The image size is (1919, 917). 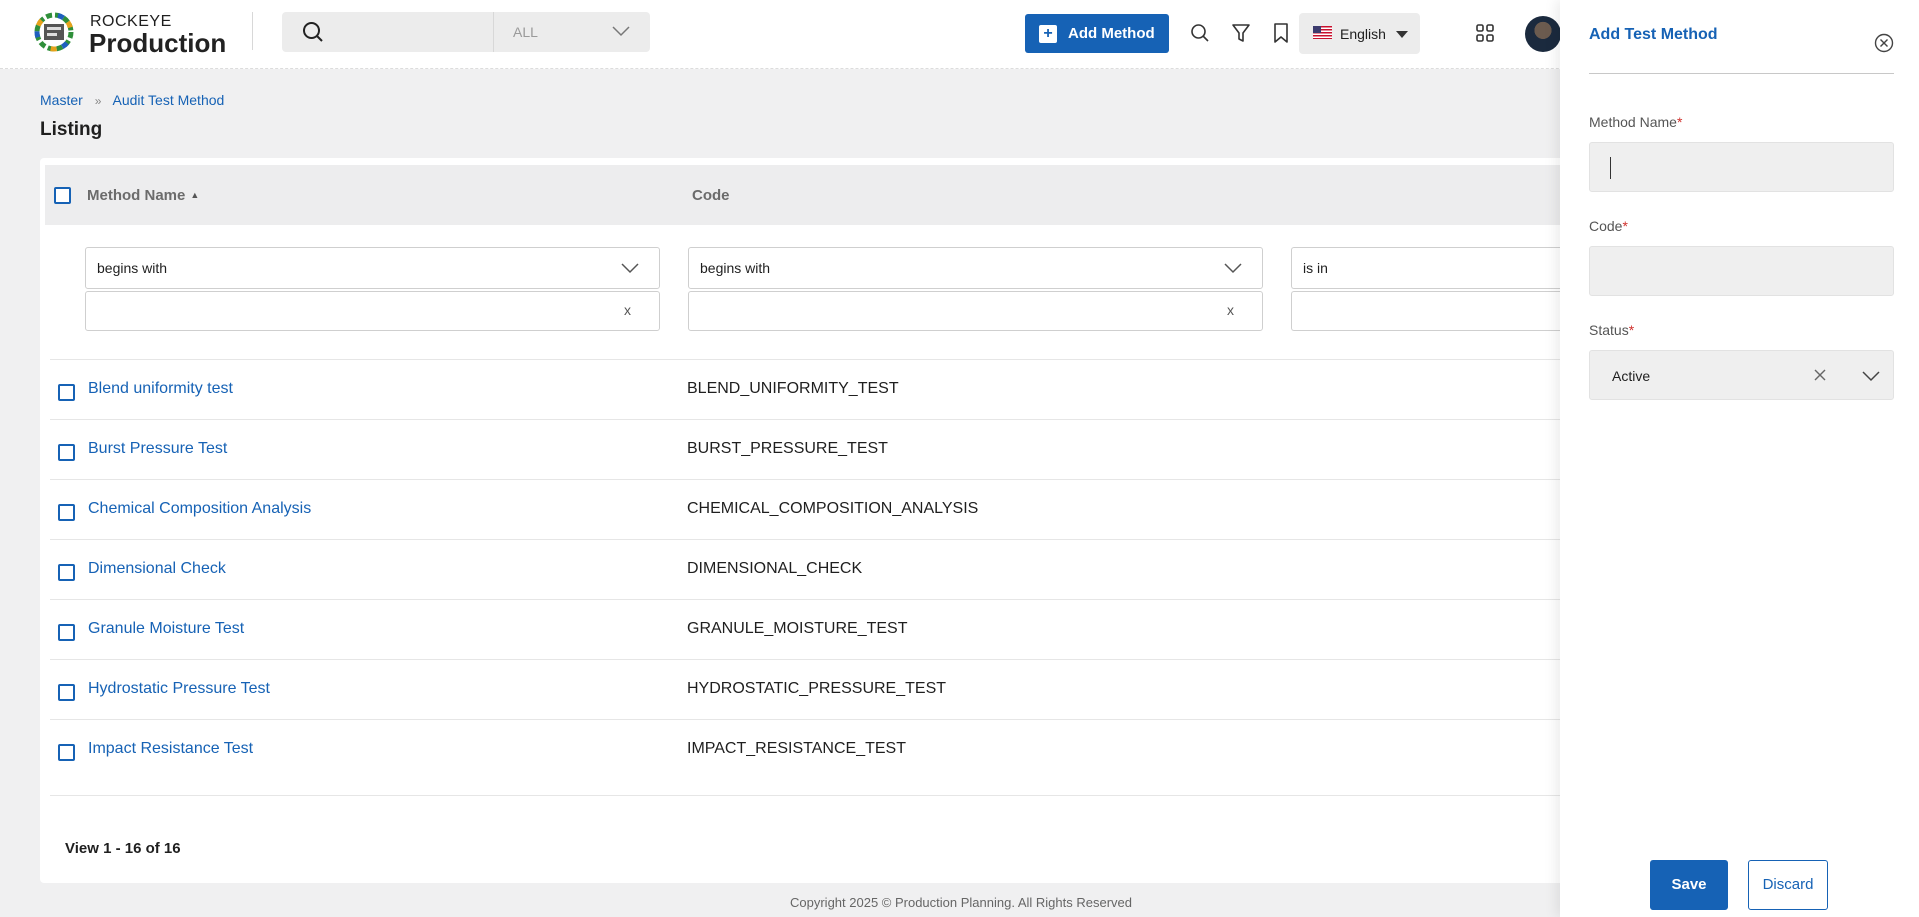 What do you see at coordinates (1111, 33) in the screenshot?
I see `add-method-label: Add Method` at bounding box center [1111, 33].